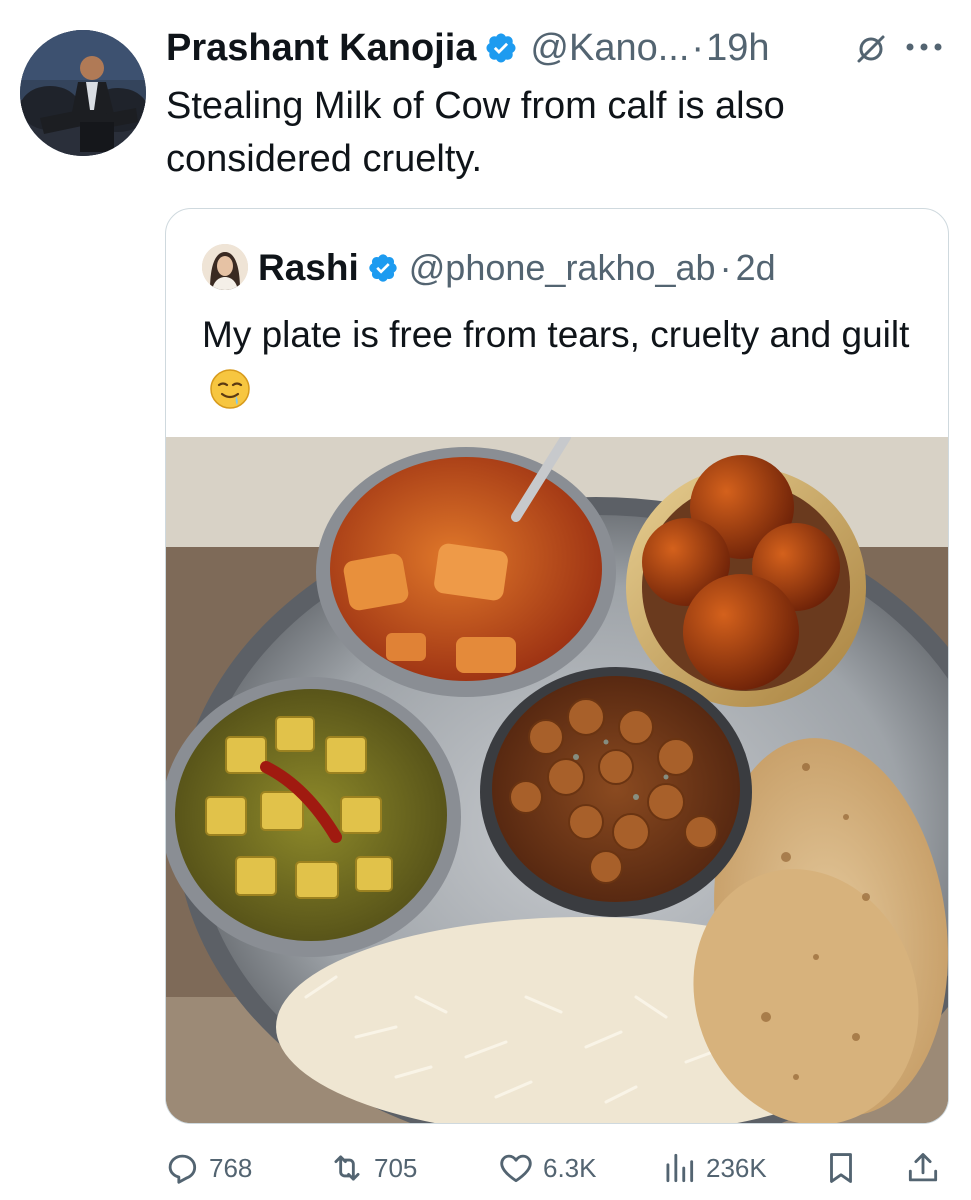 The height and width of the screenshot is (1200, 971). I want to click on like-button: 6.3K, so click(547, 1168).